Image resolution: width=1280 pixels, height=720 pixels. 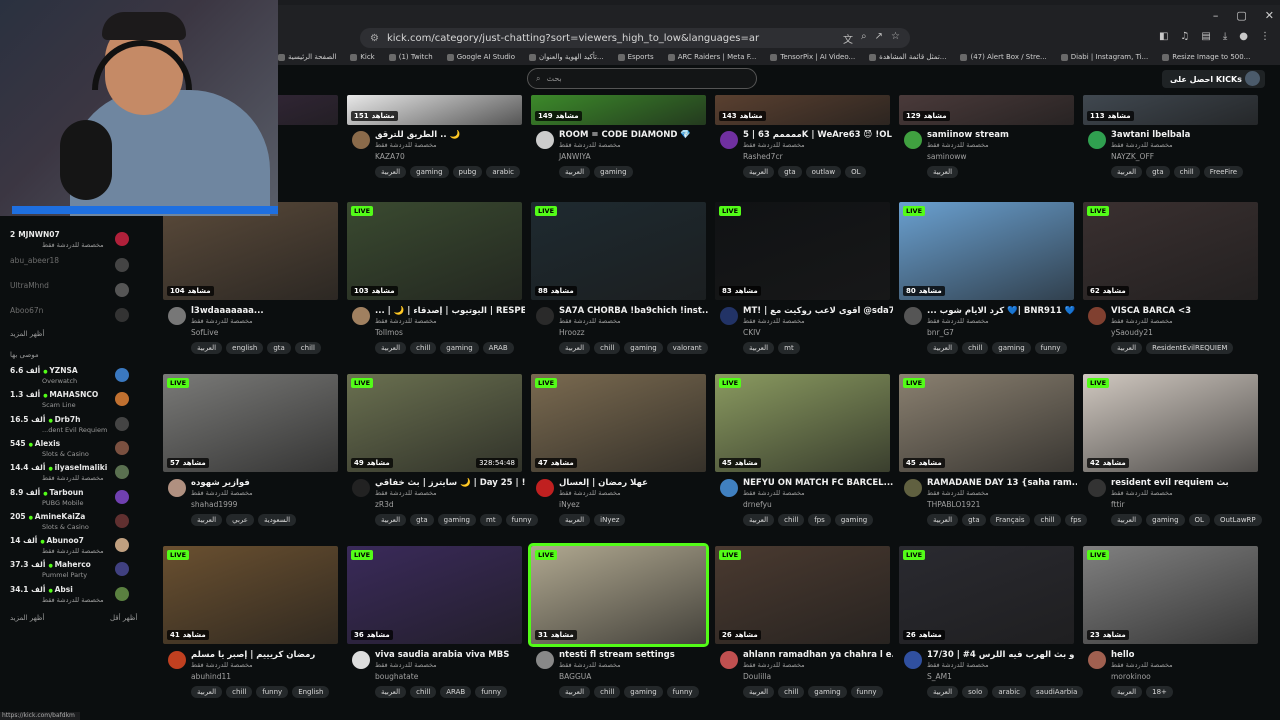 I want to click on search-input: ⌕ بحث, so click(x=642, y=78).